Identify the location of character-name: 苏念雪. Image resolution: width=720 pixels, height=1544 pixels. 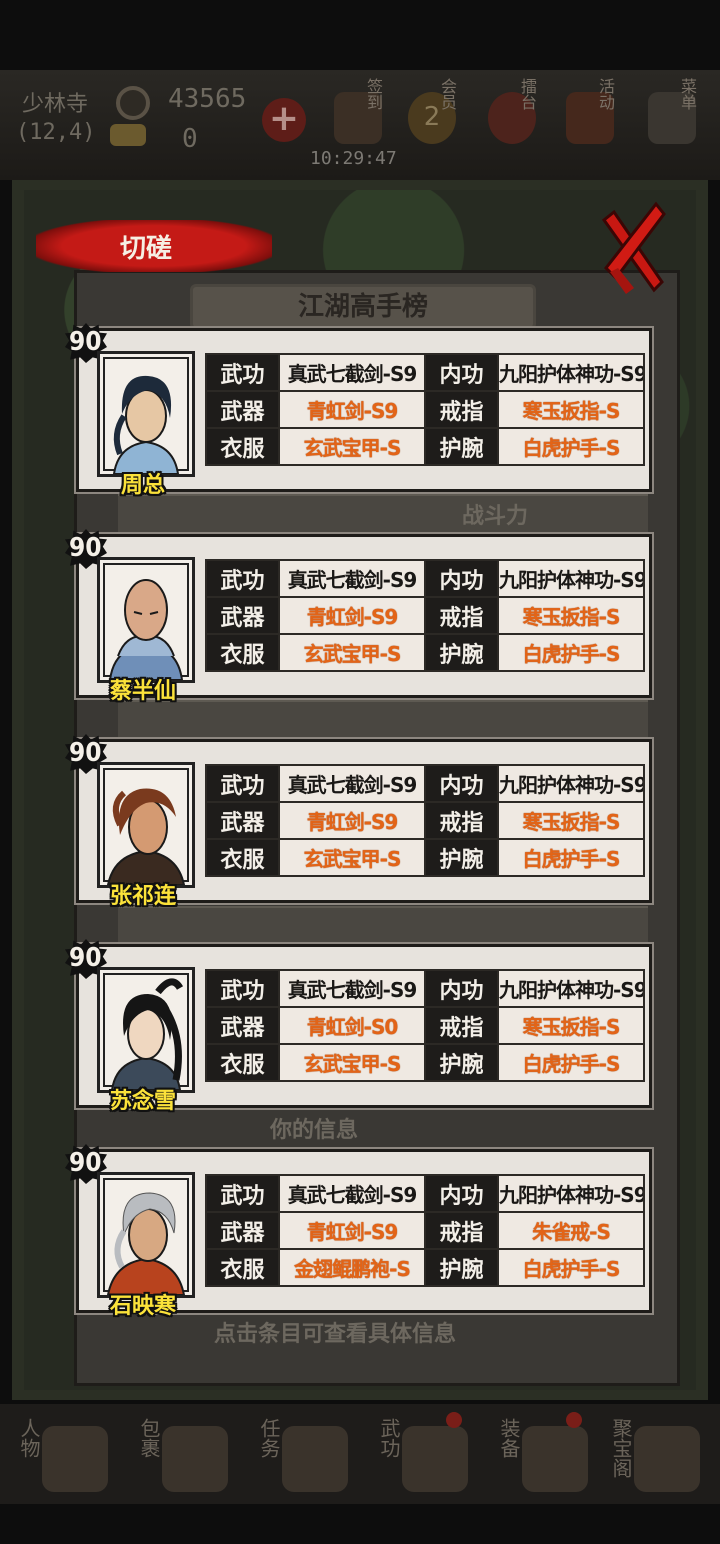
(142, 1101).